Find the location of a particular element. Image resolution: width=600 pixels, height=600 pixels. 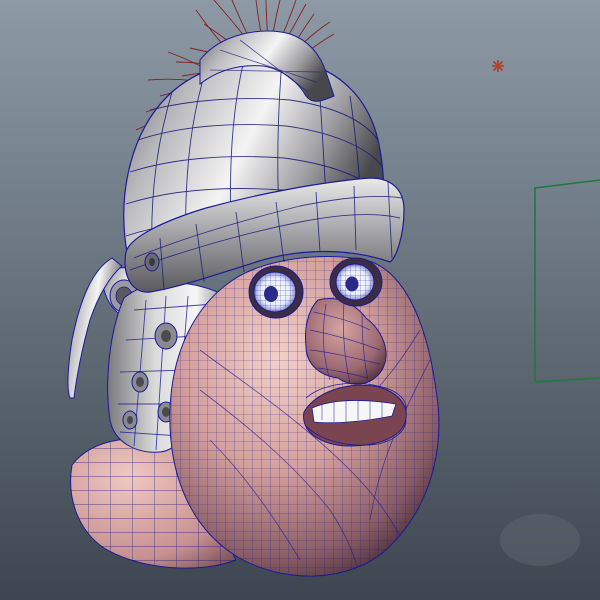

light-marker-icon is located at coordinates (498, 66).